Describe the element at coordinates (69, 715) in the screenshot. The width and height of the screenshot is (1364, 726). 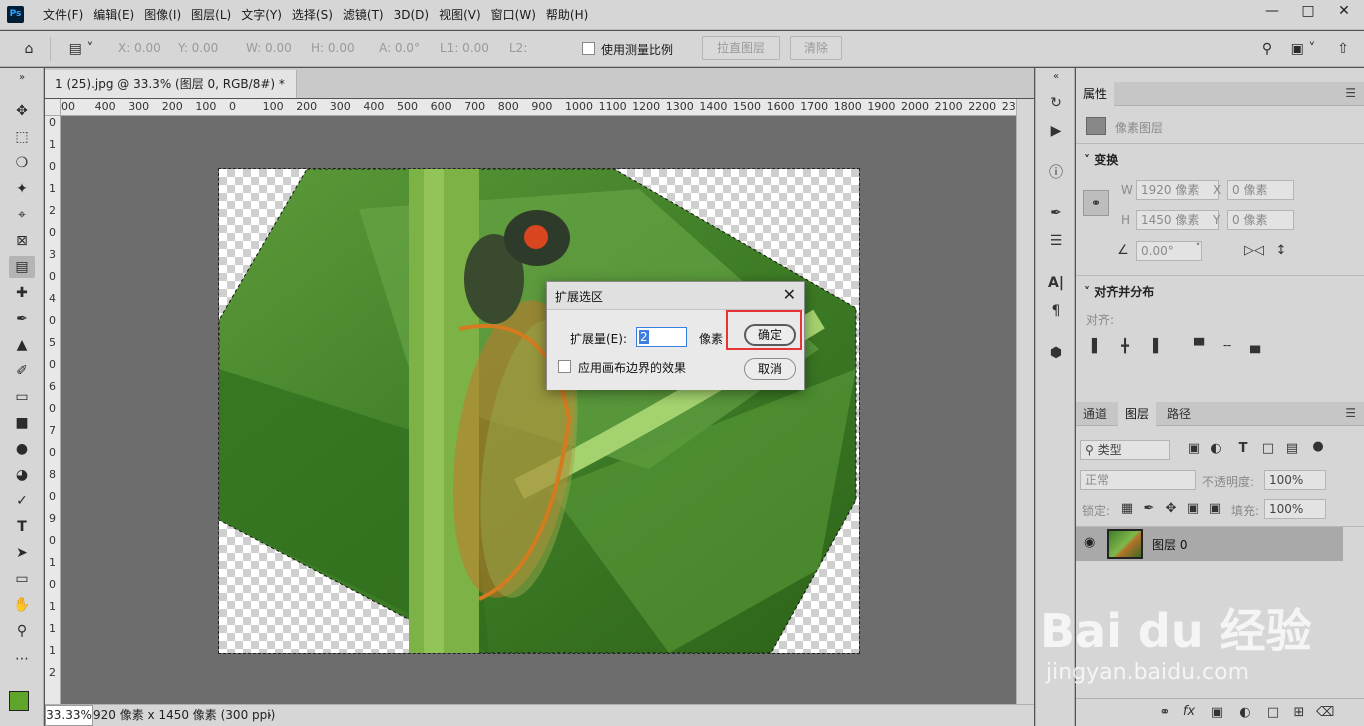
I see `zoom-level-field: 33.33%` at that location.